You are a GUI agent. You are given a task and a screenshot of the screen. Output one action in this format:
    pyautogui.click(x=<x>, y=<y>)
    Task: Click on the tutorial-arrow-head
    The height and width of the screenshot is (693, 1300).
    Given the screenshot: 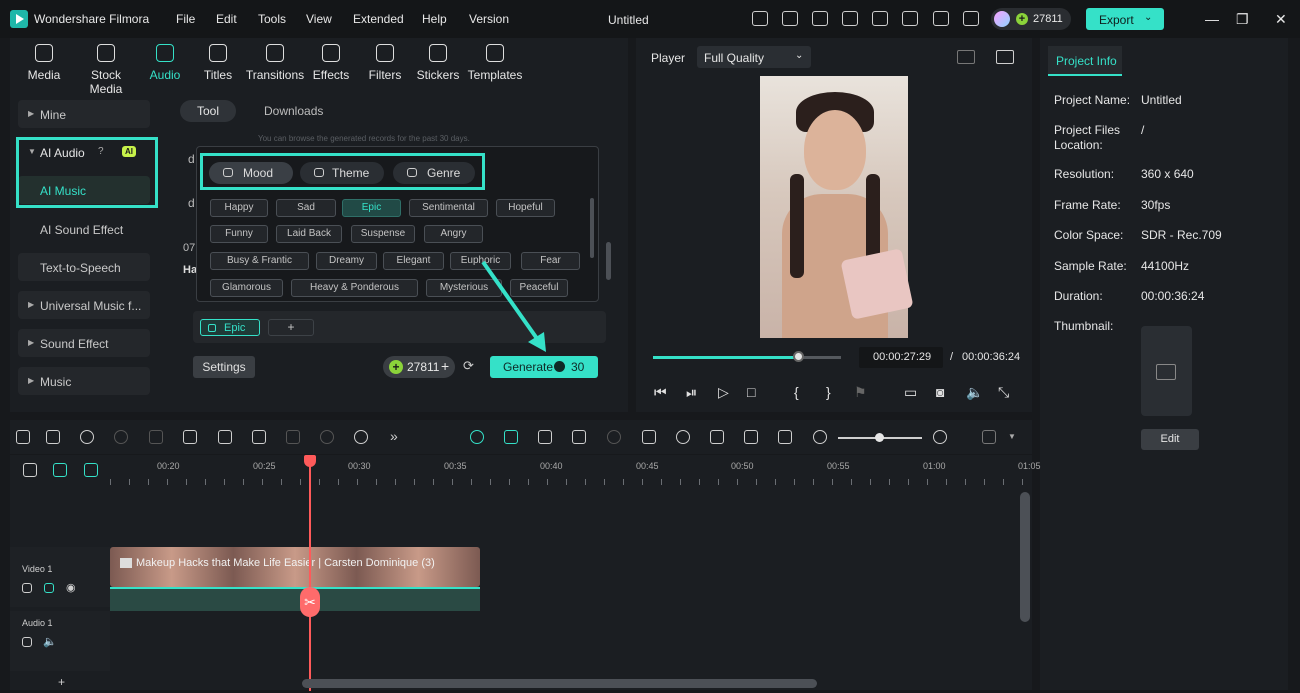 What is the action you would take?
    pyautogui.click(x=537, y=342)
    